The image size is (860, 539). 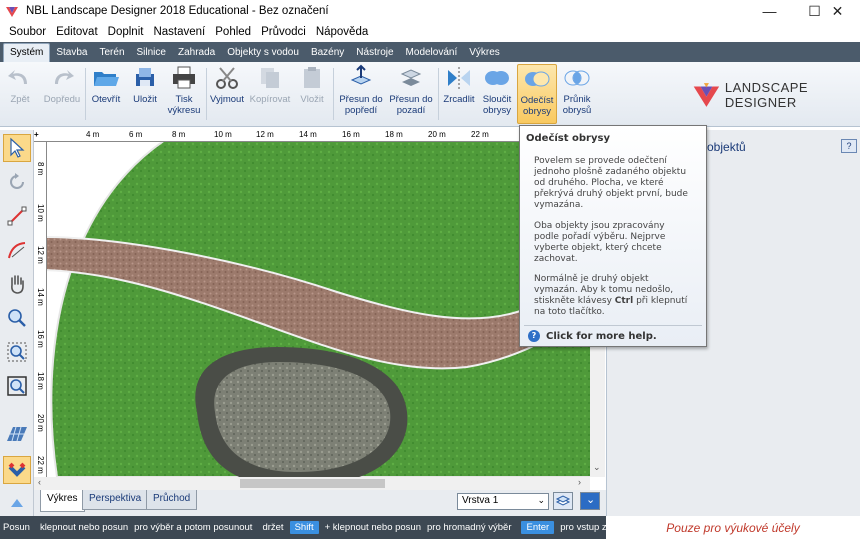 I want to click on merge-outlines-button: Sloučit obrysy, so click(x=497, y=94).